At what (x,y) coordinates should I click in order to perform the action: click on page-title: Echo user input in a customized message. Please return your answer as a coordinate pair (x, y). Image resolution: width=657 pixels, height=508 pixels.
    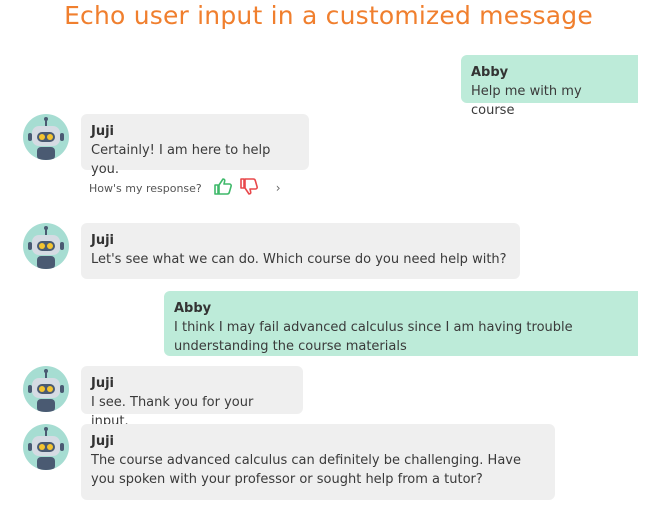
    Looking at the image, I should click on (328, 15).